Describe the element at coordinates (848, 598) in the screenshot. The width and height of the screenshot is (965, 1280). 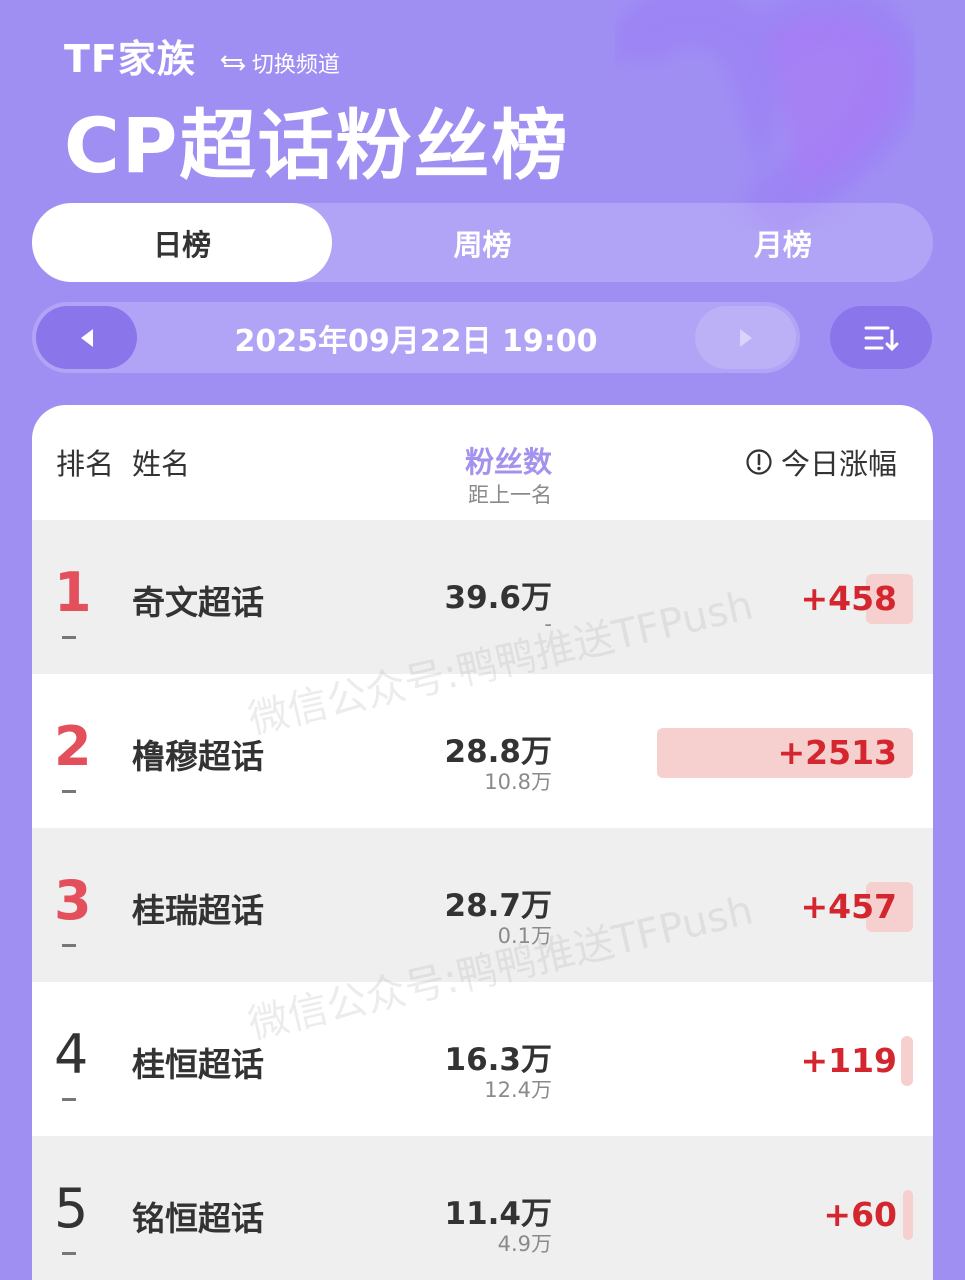
I see `growth-value: +458` at that location.